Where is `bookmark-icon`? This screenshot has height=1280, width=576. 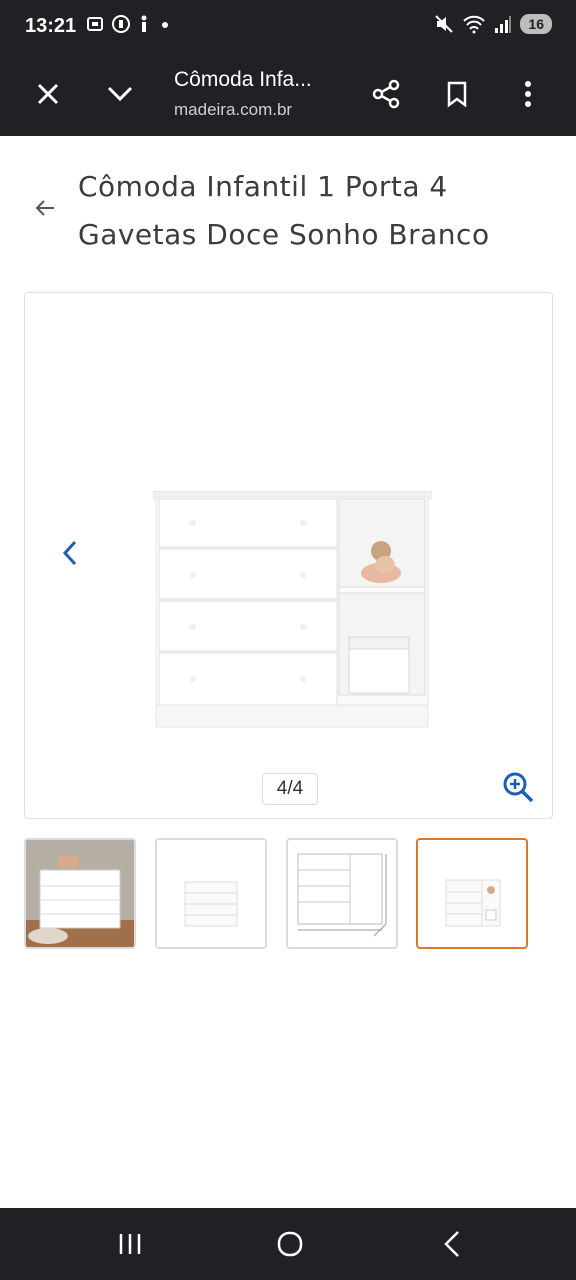 bookmark-icon is located at coordinates (457, 94).